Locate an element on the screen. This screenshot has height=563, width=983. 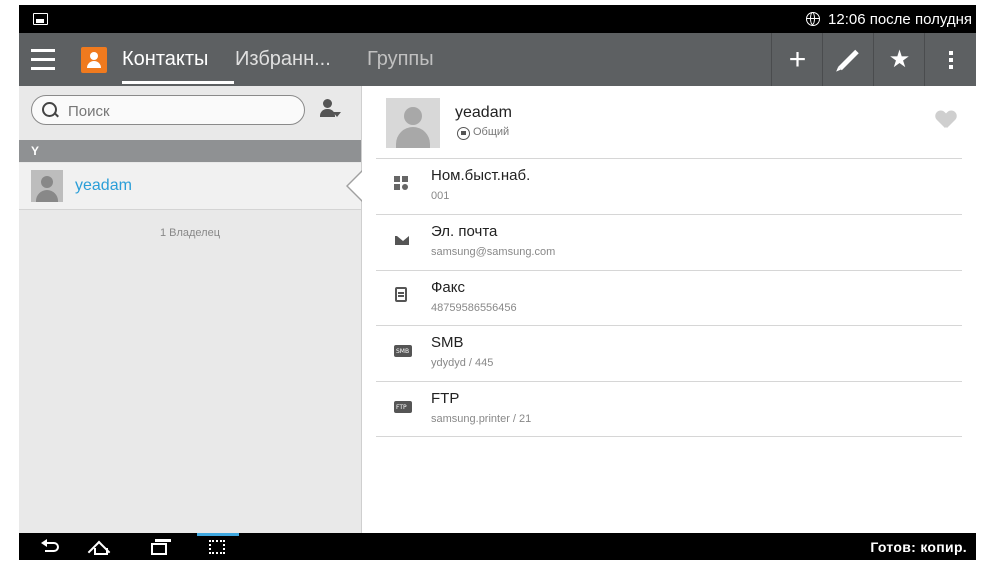
ftp-folder-icon: FTP is located at coordinates (403, 407).